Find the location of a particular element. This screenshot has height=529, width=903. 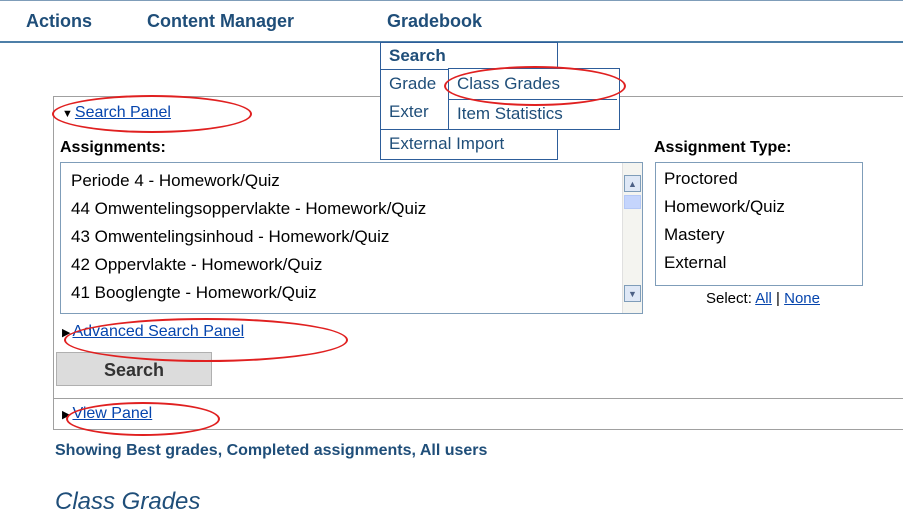

view-panel-toggle: ▶ View Panel is located at coordinates (107, 414).